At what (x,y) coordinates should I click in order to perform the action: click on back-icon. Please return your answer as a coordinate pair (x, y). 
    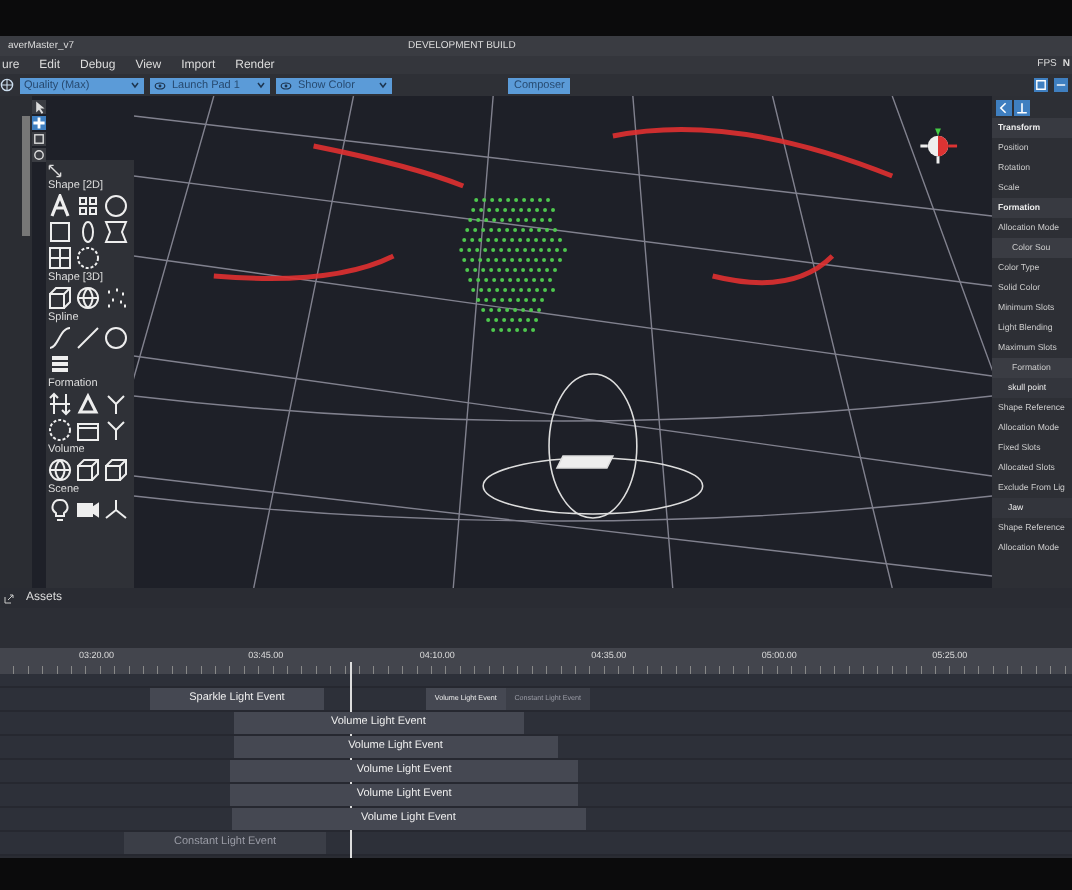
    Looking at the image, I should click on (1004, 108).